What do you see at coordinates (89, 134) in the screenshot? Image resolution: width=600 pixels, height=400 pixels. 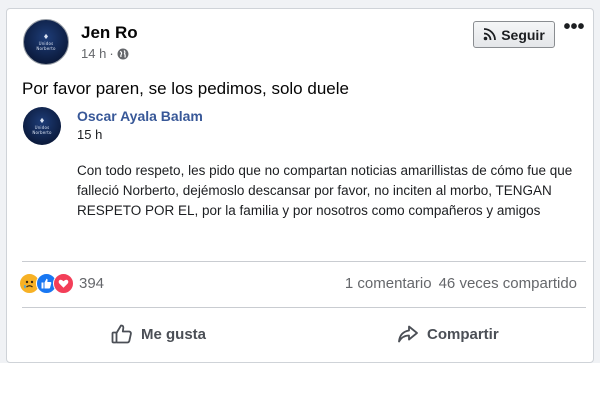 I see `shared-post-time: 15 h` at bounding box center [89, 134].